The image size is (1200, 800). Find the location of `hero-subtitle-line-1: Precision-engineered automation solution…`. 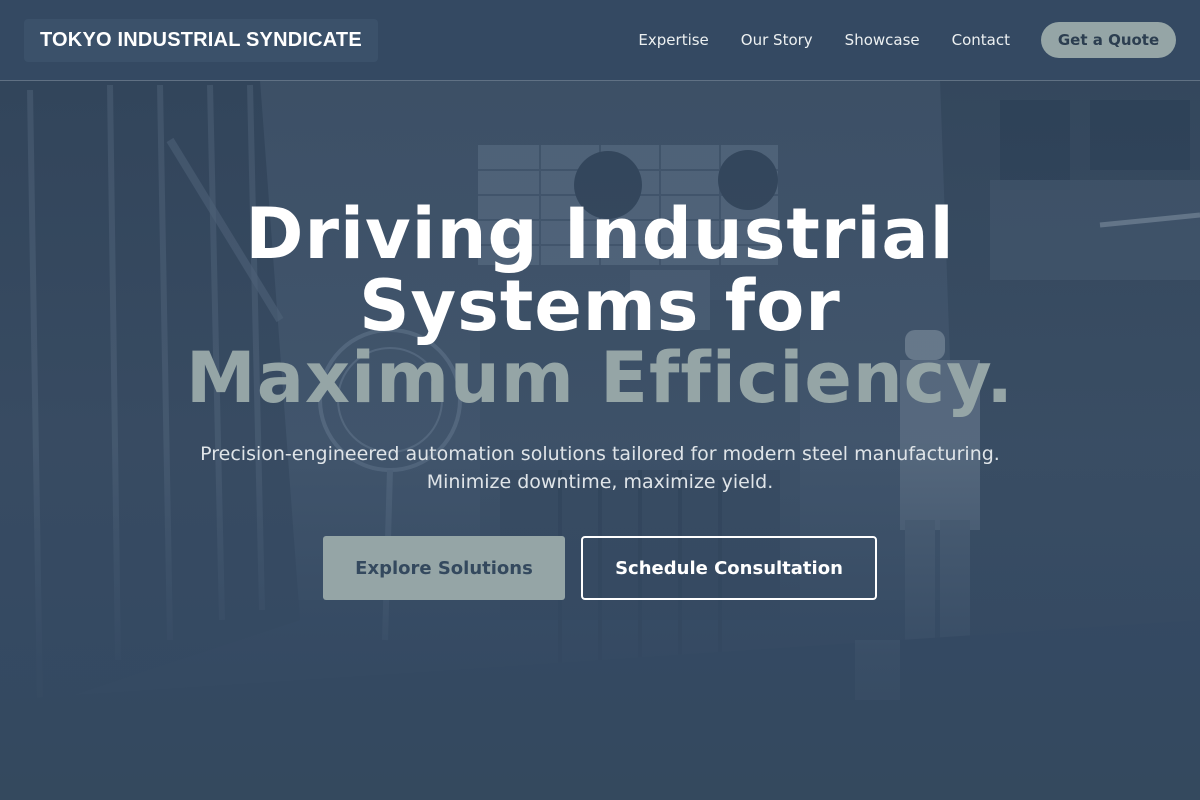

hero-subtitle-line-1: Precision-engineered automation solution… is located at coordinates (600, 454).